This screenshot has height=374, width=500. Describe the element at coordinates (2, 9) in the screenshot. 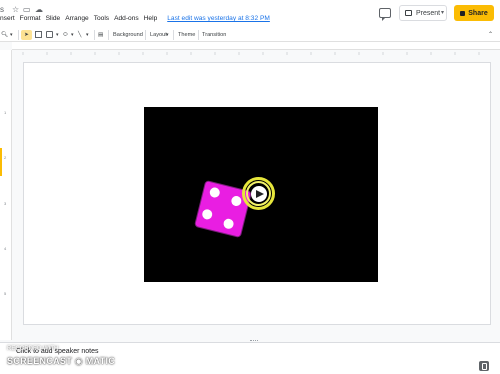

I see `title-fragment-icon: s` at that location.